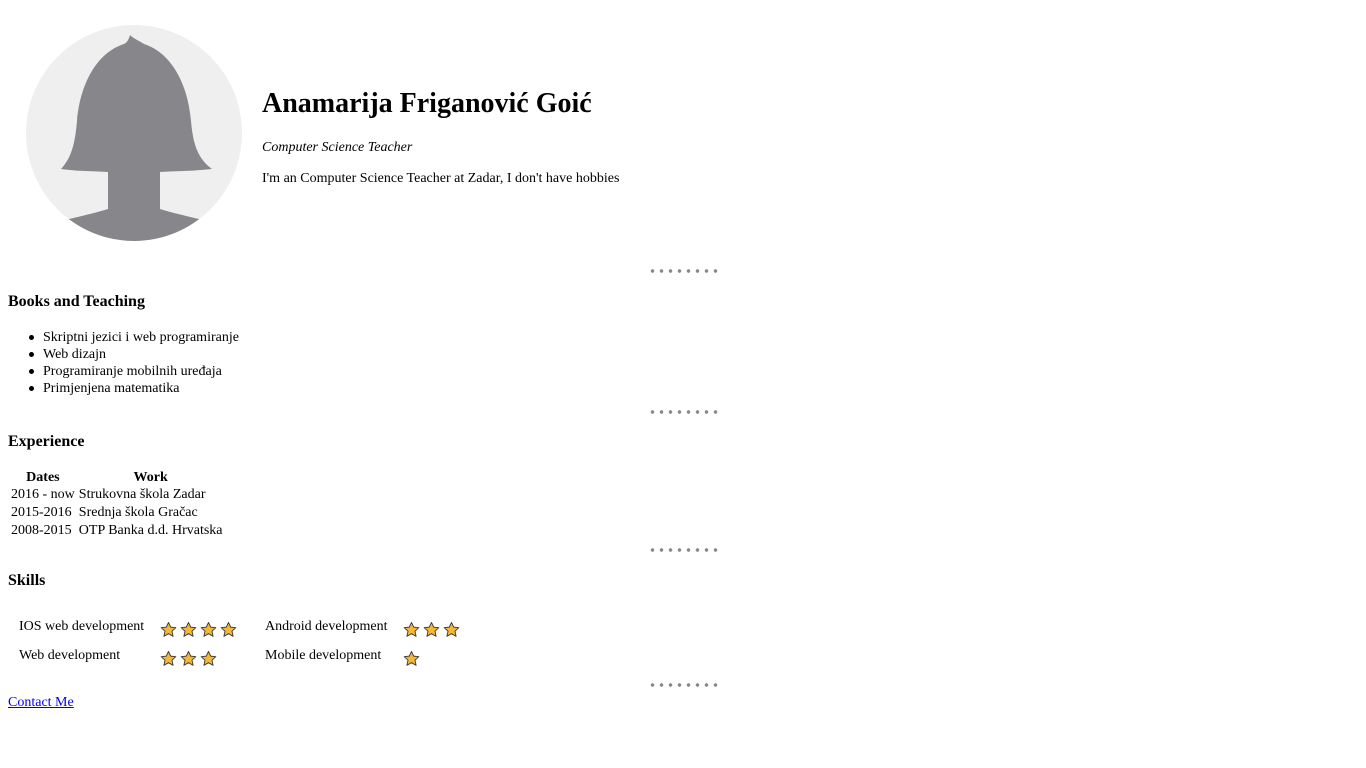 This screenshot has width=1366, height=768. What do you see at coordinates (27, 580) in the screenshot?
I see `skills-section-title: Skills` at bounding box center [27, 580].